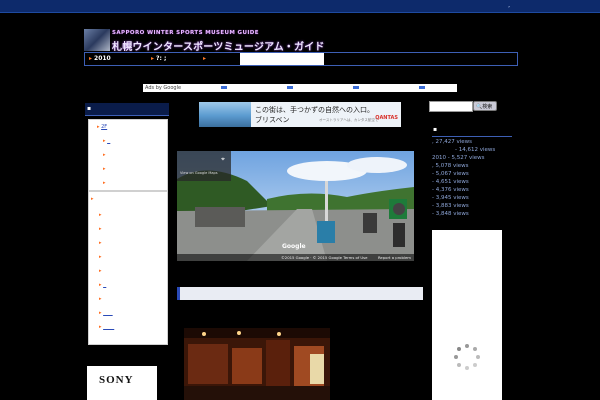  I want to click on ad-subheadline: ブリスベン, so click(272, 120).